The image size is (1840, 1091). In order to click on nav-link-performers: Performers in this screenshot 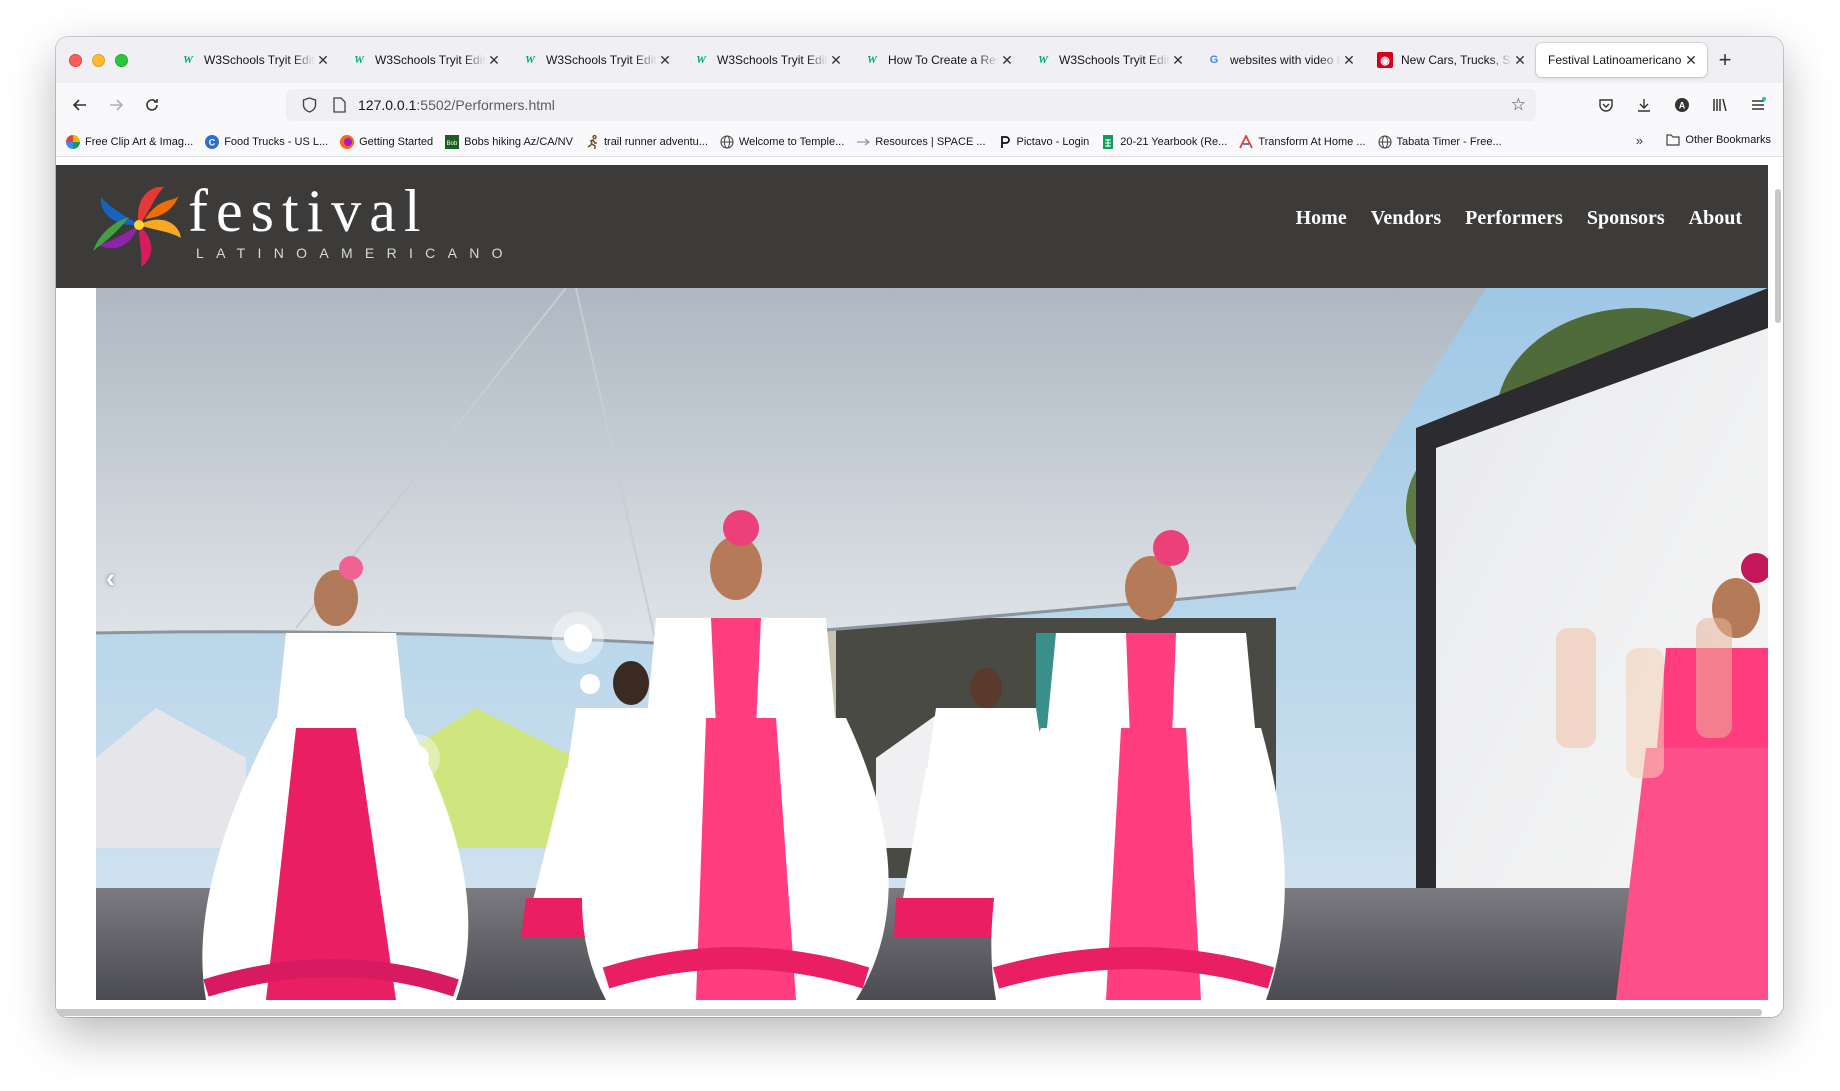, I will do `click(1514, 218)`.